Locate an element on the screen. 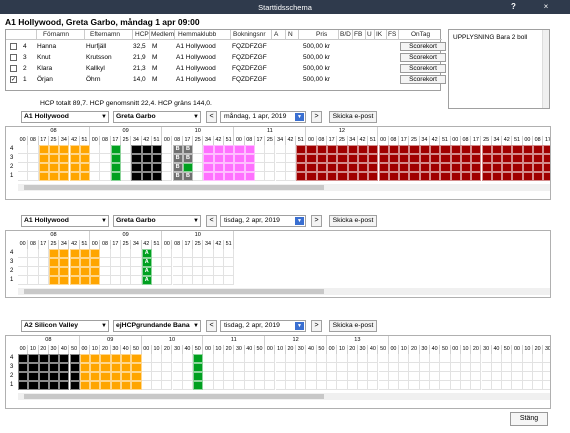  date-picker: måndag, 1 apr, 2019 ▼ is located at coordinates (263, 117).